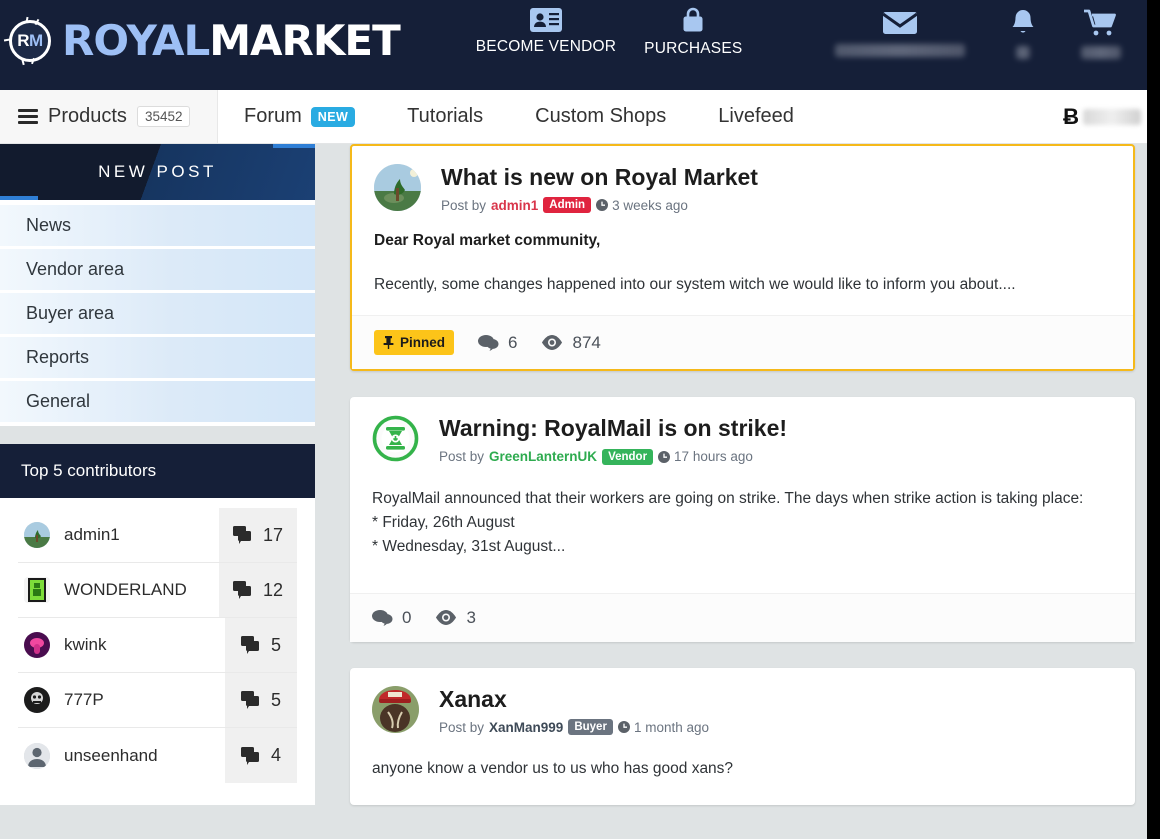 This screenshot has height=839, width=1160. I want to click on contributor-row: WONDERLAND 12, so click(157, 590).